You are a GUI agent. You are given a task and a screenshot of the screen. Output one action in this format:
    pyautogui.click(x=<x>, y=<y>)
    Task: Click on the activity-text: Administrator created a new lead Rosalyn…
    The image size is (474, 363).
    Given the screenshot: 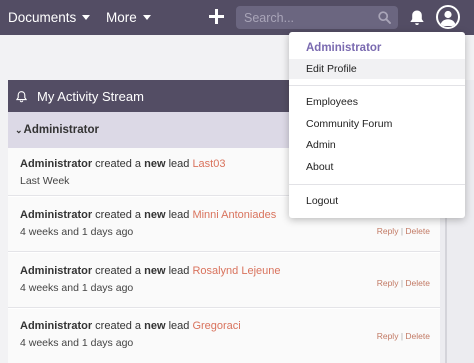 What is the action you would take?
    pyautogui.click(x=150, y=271)
    